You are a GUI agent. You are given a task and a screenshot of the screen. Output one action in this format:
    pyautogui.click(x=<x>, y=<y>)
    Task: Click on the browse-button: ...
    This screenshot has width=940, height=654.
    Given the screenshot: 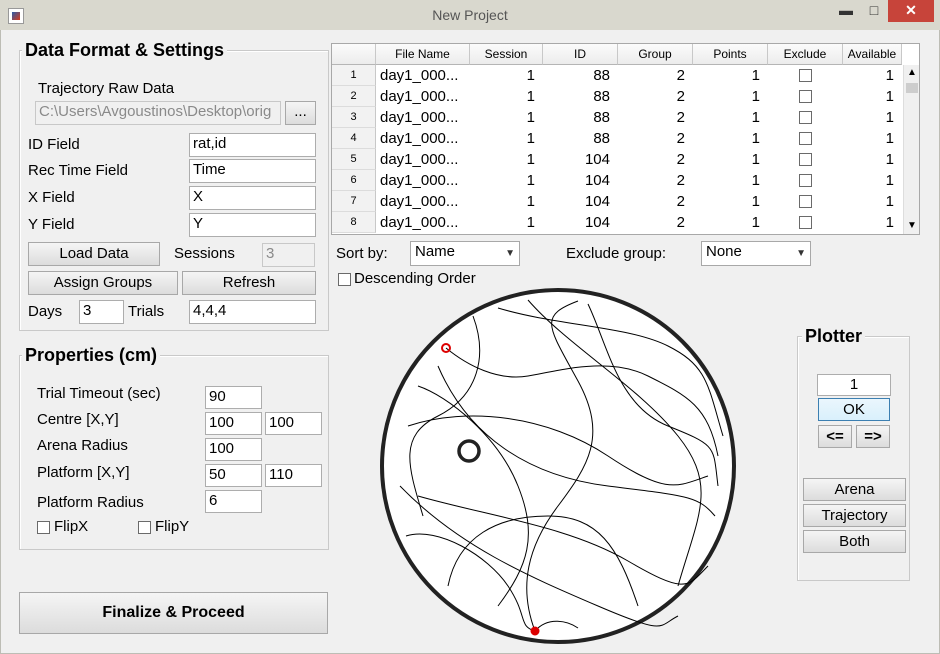 What is the action you would take?
    pyautogui.click(x=300, y=113)
    